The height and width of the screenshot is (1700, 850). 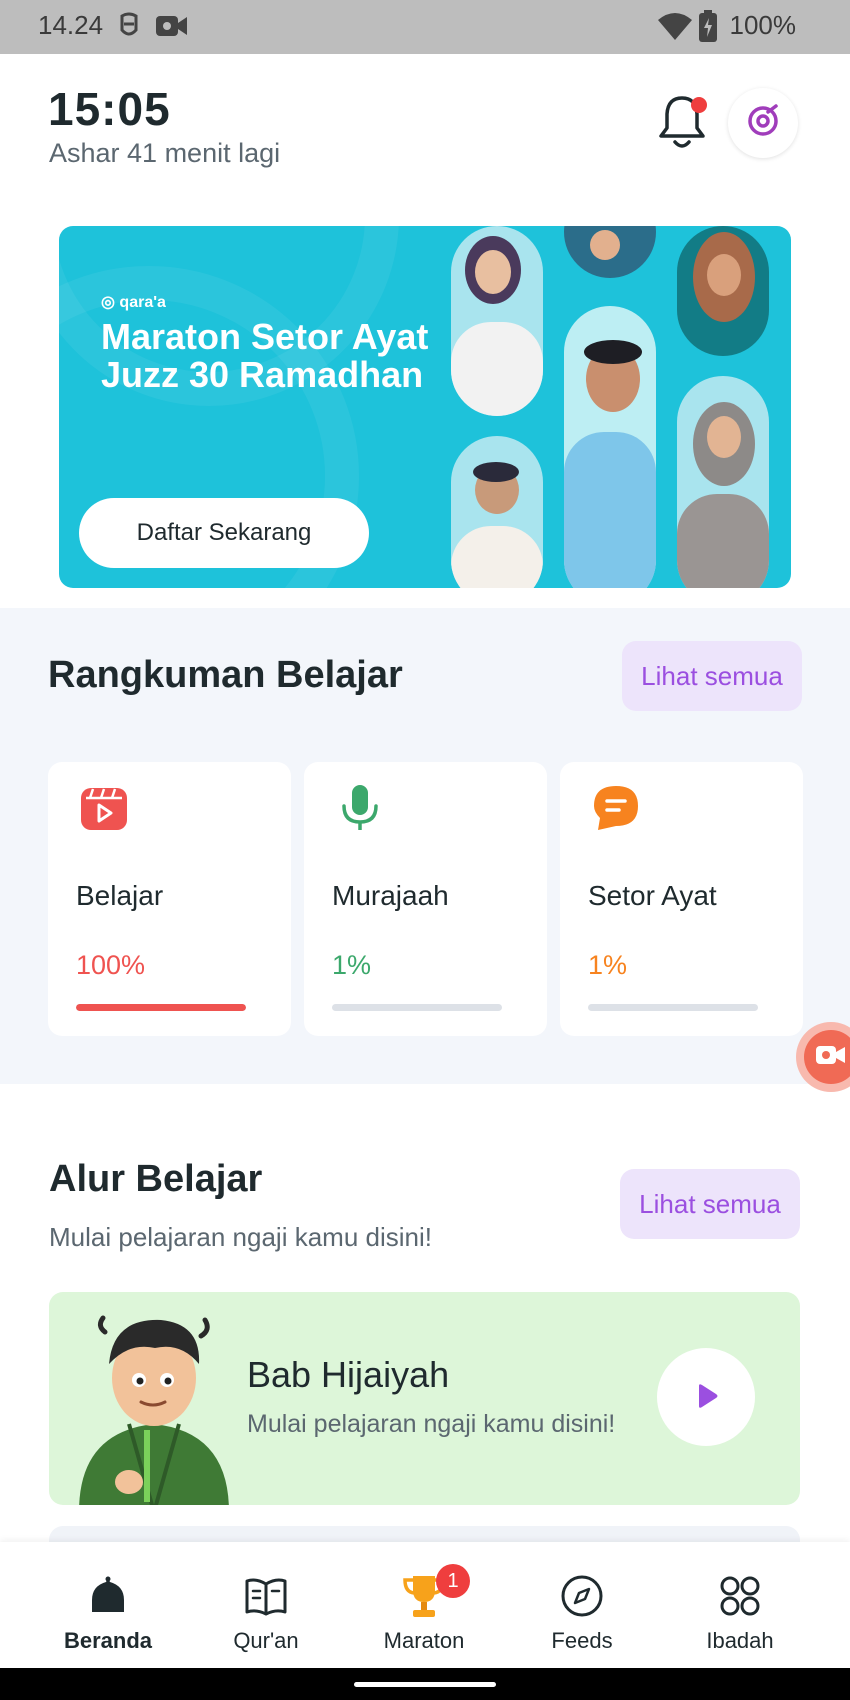 What do you see at coordinates (120, 895) in the screenshot?
I see `card-label: Belajar` at bounding box center [120, 895].